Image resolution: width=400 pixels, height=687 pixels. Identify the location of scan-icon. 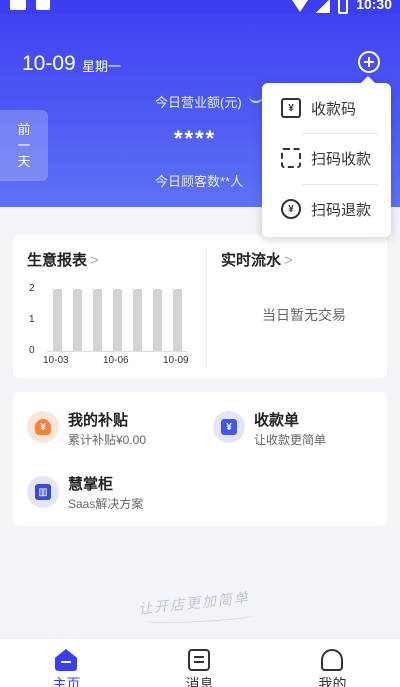
(291, 158).